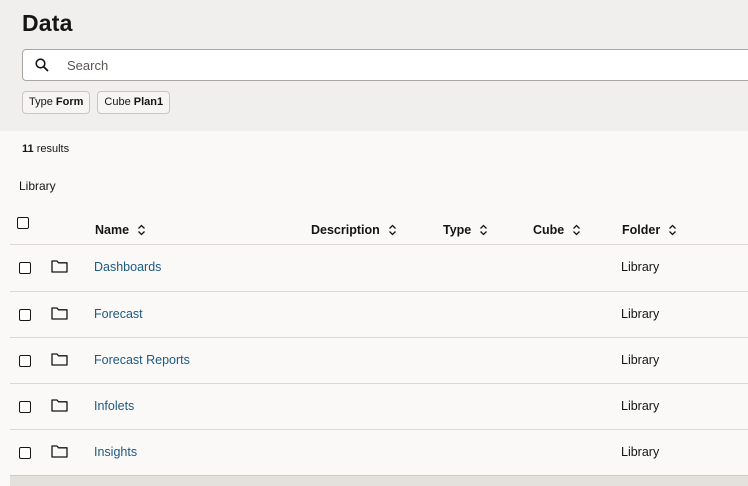  Describe the element at coordinates (549, 230) in the screenshot. I see `column-label: Cube` at that location.